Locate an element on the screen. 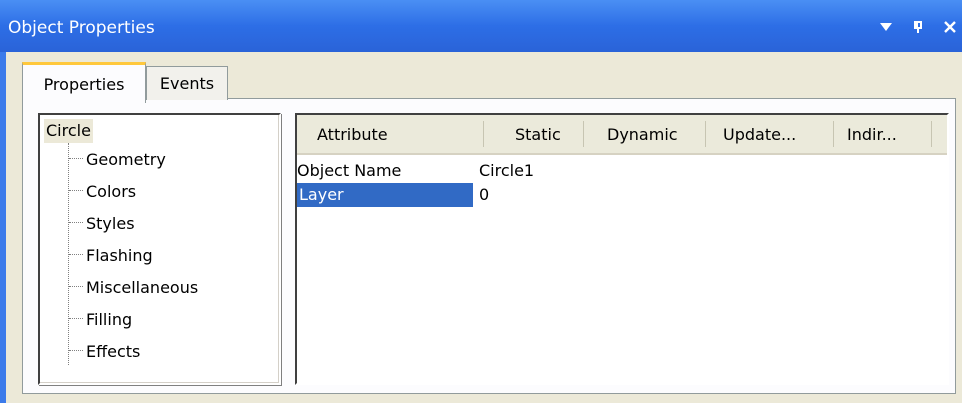  column-header-static: Static is located at coordinates (545, 134).